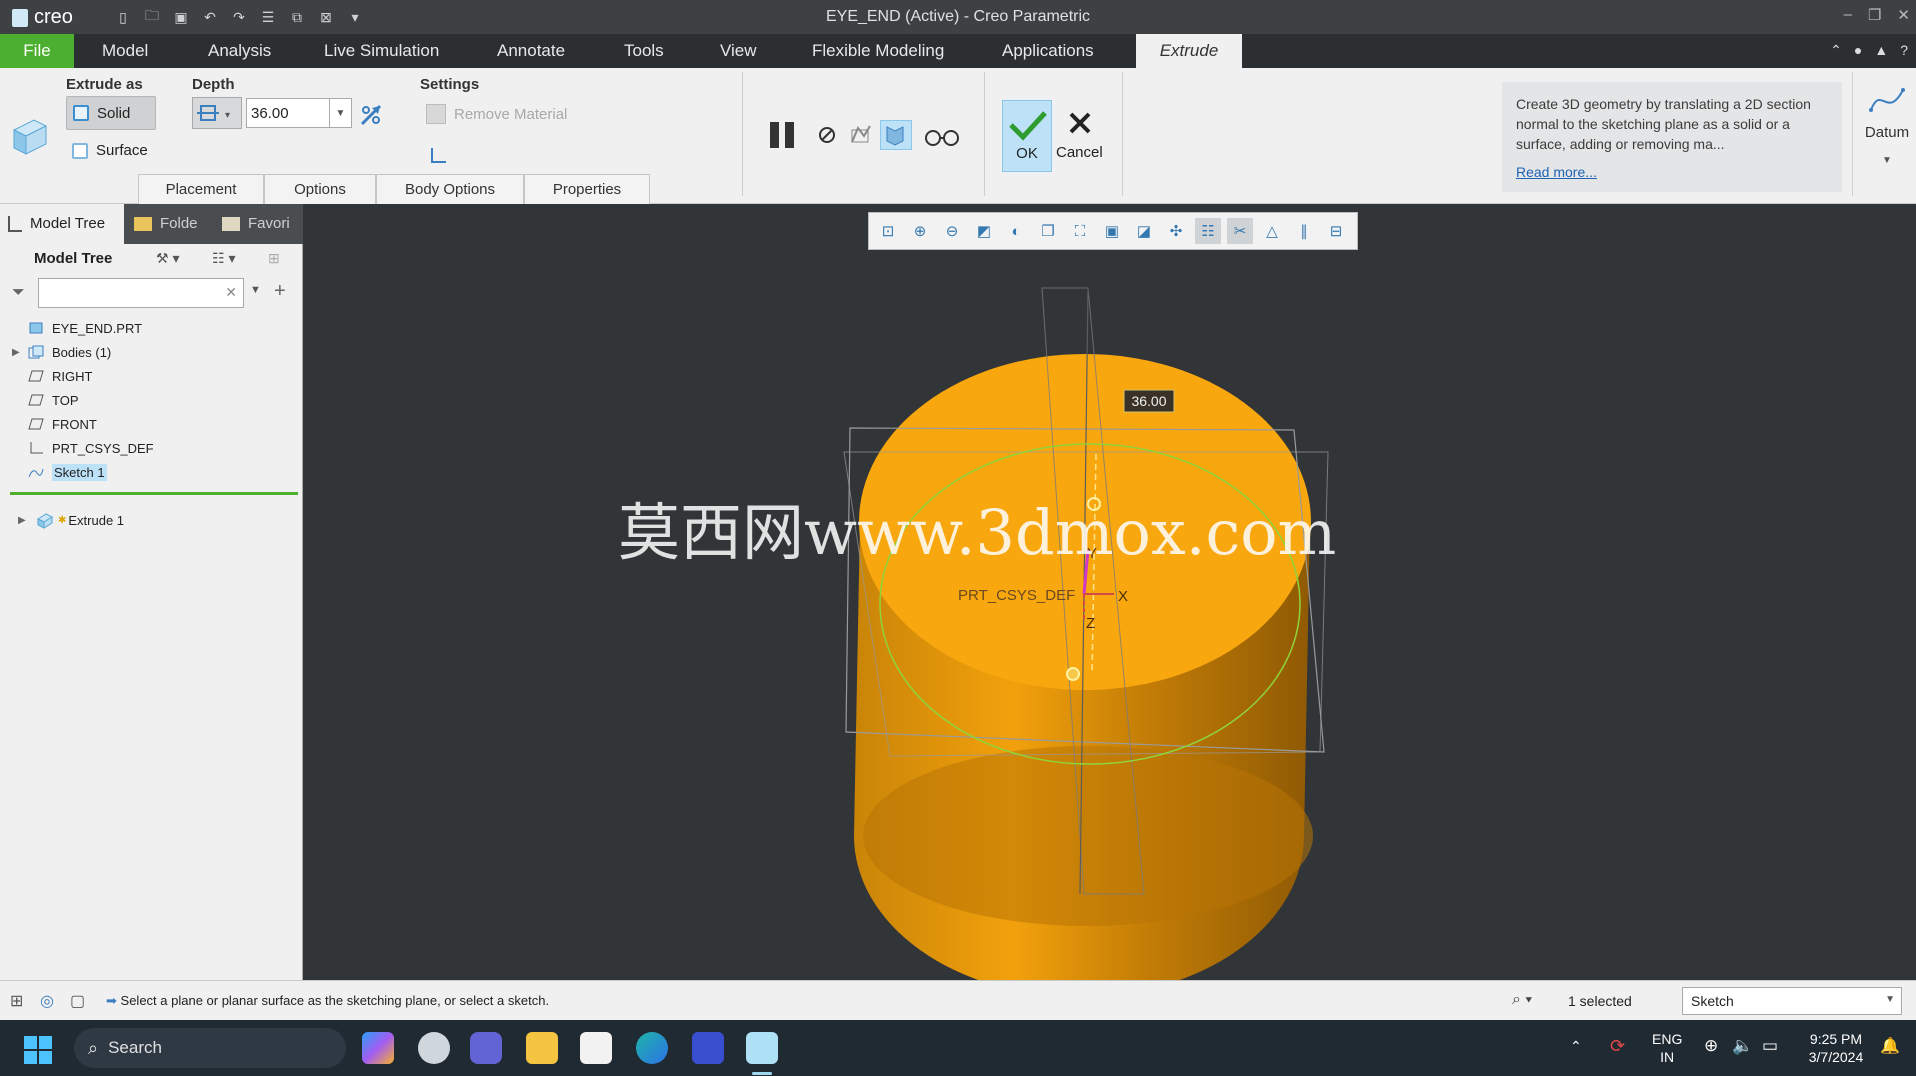 The width and height of the screenshot is (1916, 1076). What do you see at coordinates (280, 261) in the screenshot?
I see `tree-filter-toggle-icon: ⊞` at bounding box center [280, 261].